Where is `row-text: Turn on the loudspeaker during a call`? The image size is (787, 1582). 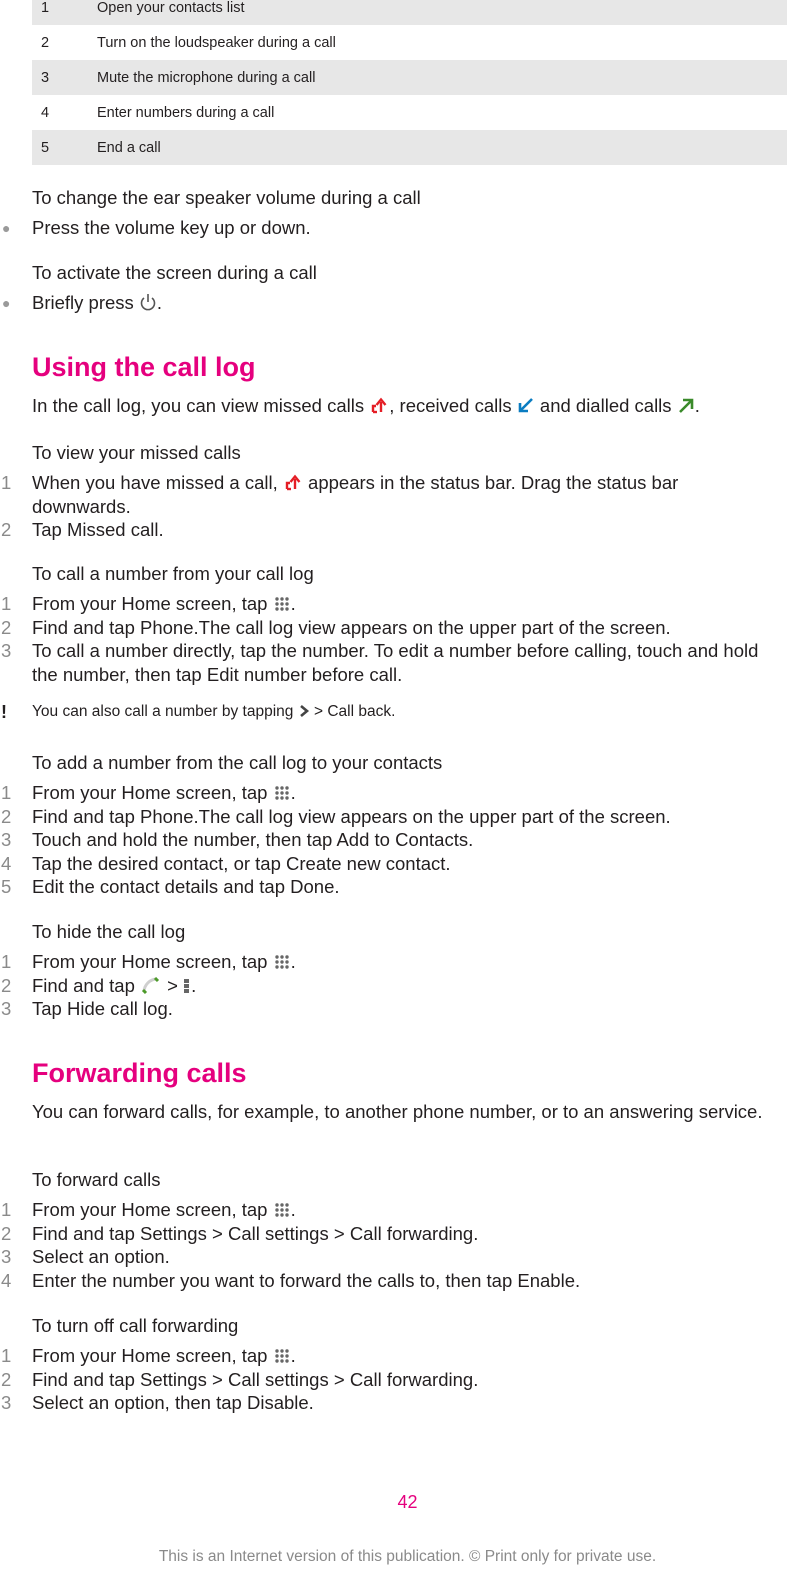
row-text: Turn on the loudspeaker during a call is located at coordinates (216, 42).